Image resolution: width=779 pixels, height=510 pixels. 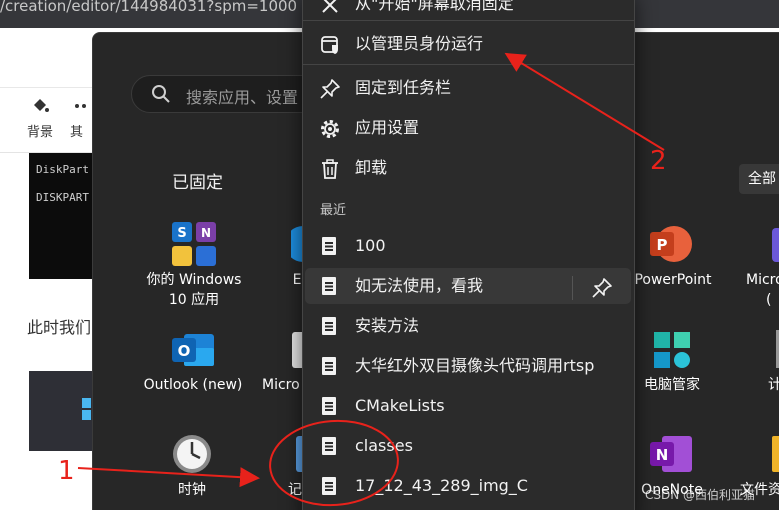 What do you see at coordinates (194, 290) in the screenshot?
I see `app-label-windows10: 你的 Windows 10 应用` at bounding box center [194, 290].